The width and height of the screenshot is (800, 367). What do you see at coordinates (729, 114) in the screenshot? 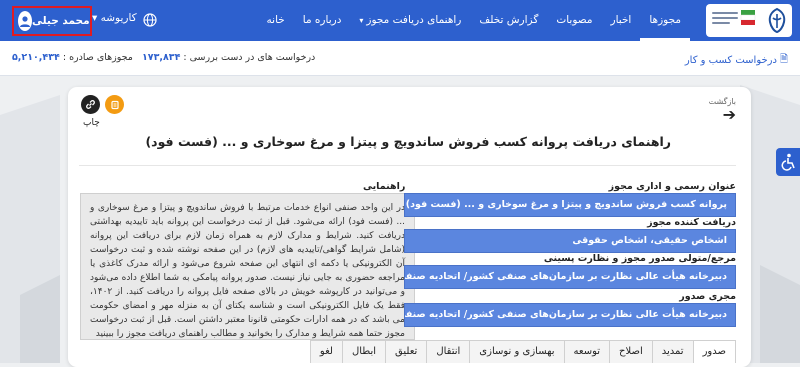
I see `back-arrow-icon: ➔` at bounding box center [729, 114].